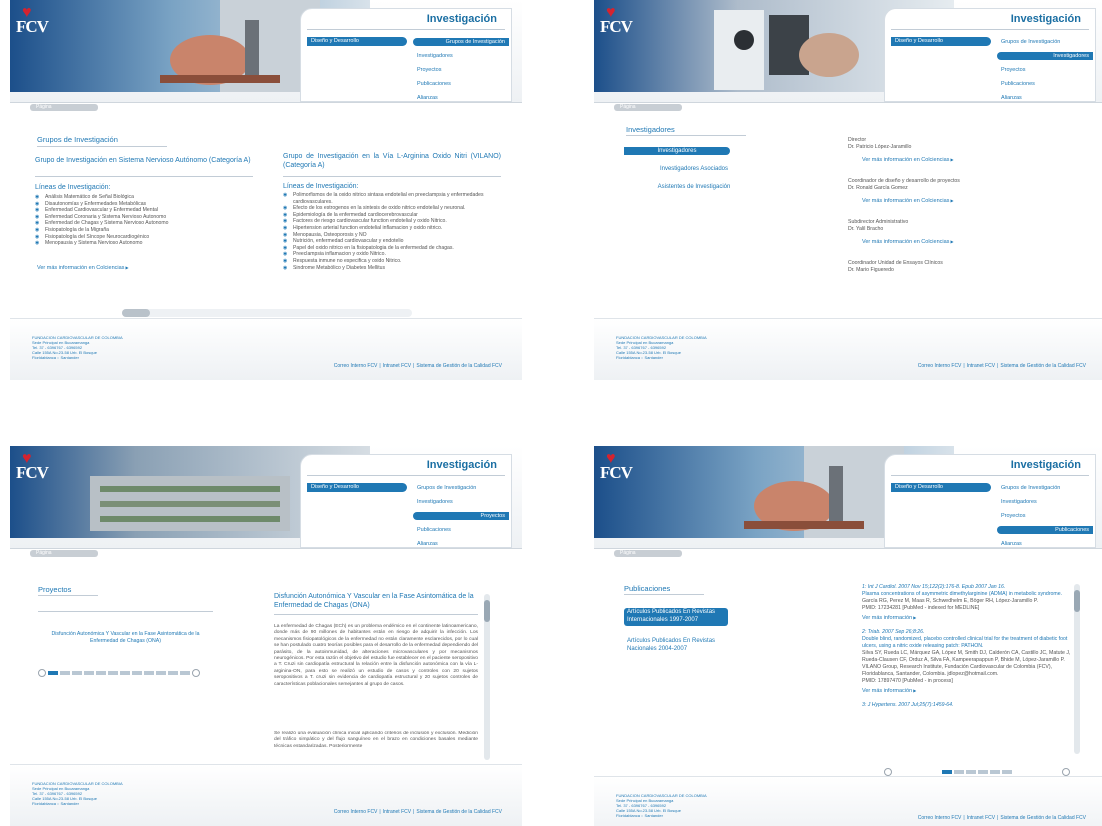 This screenshot has width=1102, height=826. Describe the element at coordinates (871, 270) in the screenshot. I see `person-name: Dr. Mario Figueredo` at that location.